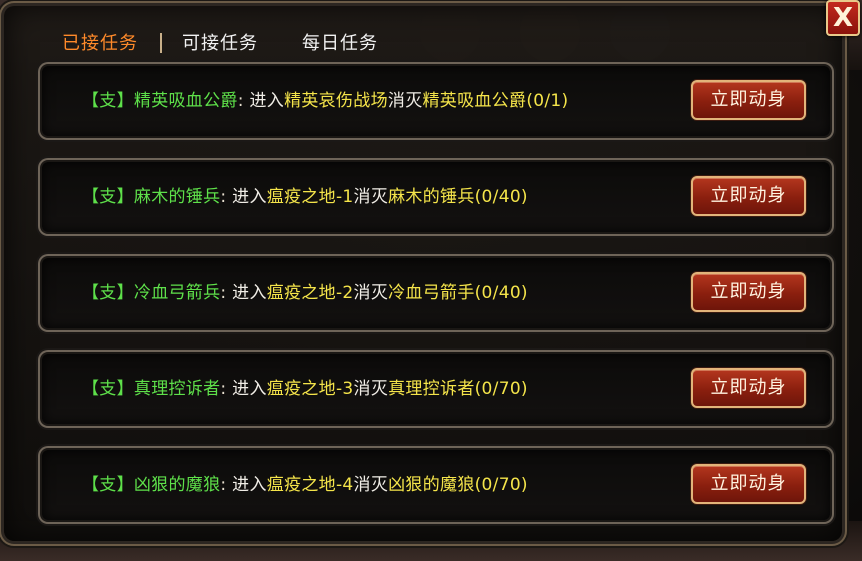 The image size is (862, 561). Describe the element at coordinates (431, 197) in the screenshot. I see `quest-target: 麻木的锤兵` at that location.